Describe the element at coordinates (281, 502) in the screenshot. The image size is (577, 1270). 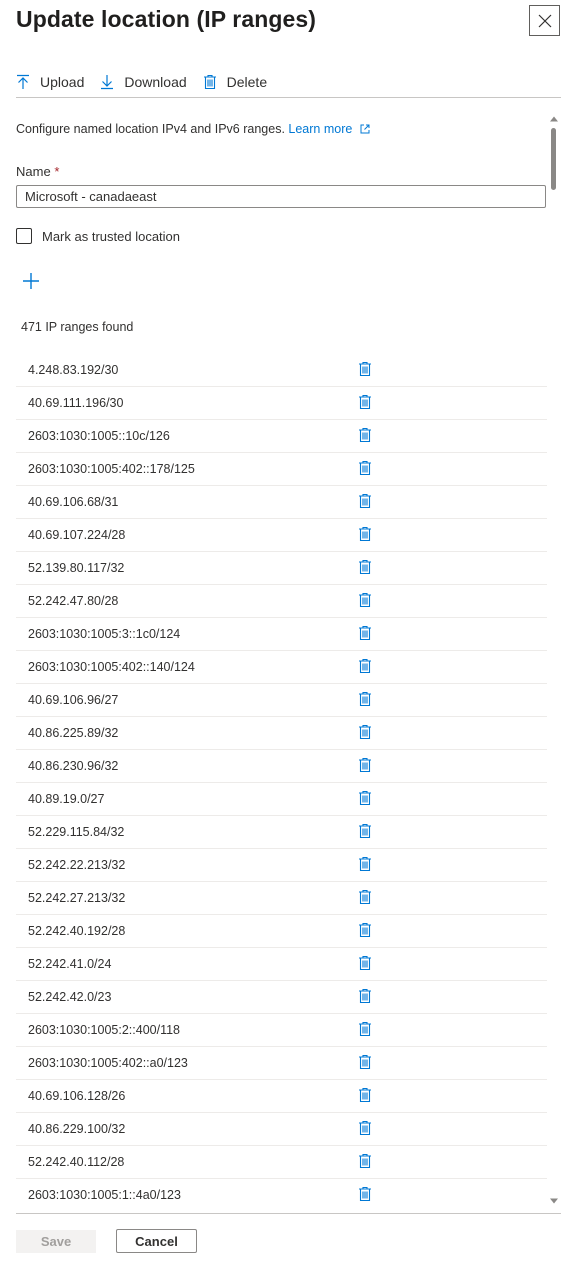
I see `ip-range-row: 40.69.106.68/31` at that location.